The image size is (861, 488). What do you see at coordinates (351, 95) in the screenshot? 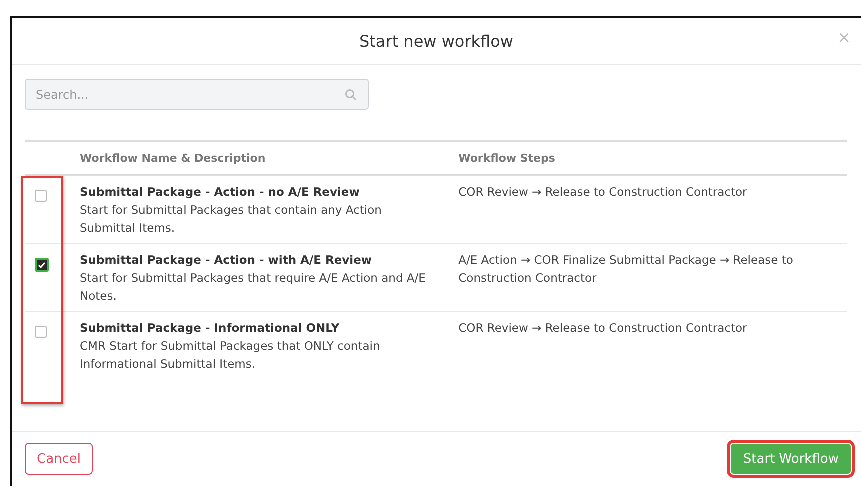
I see `search-icon` at bounding box center [351, 95].